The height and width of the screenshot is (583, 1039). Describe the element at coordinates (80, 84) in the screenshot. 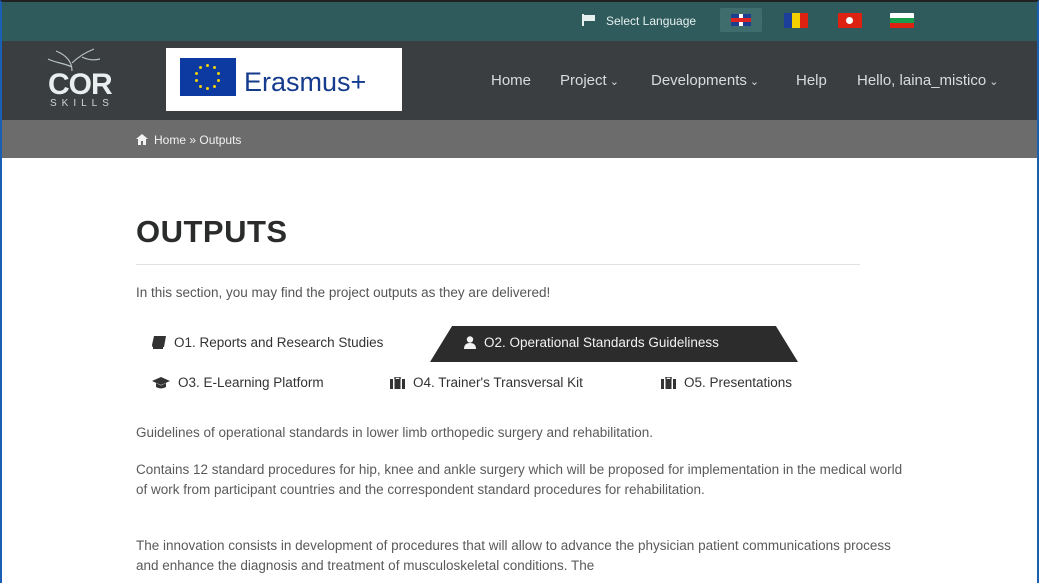

I see `logo-text: COR` at that location.